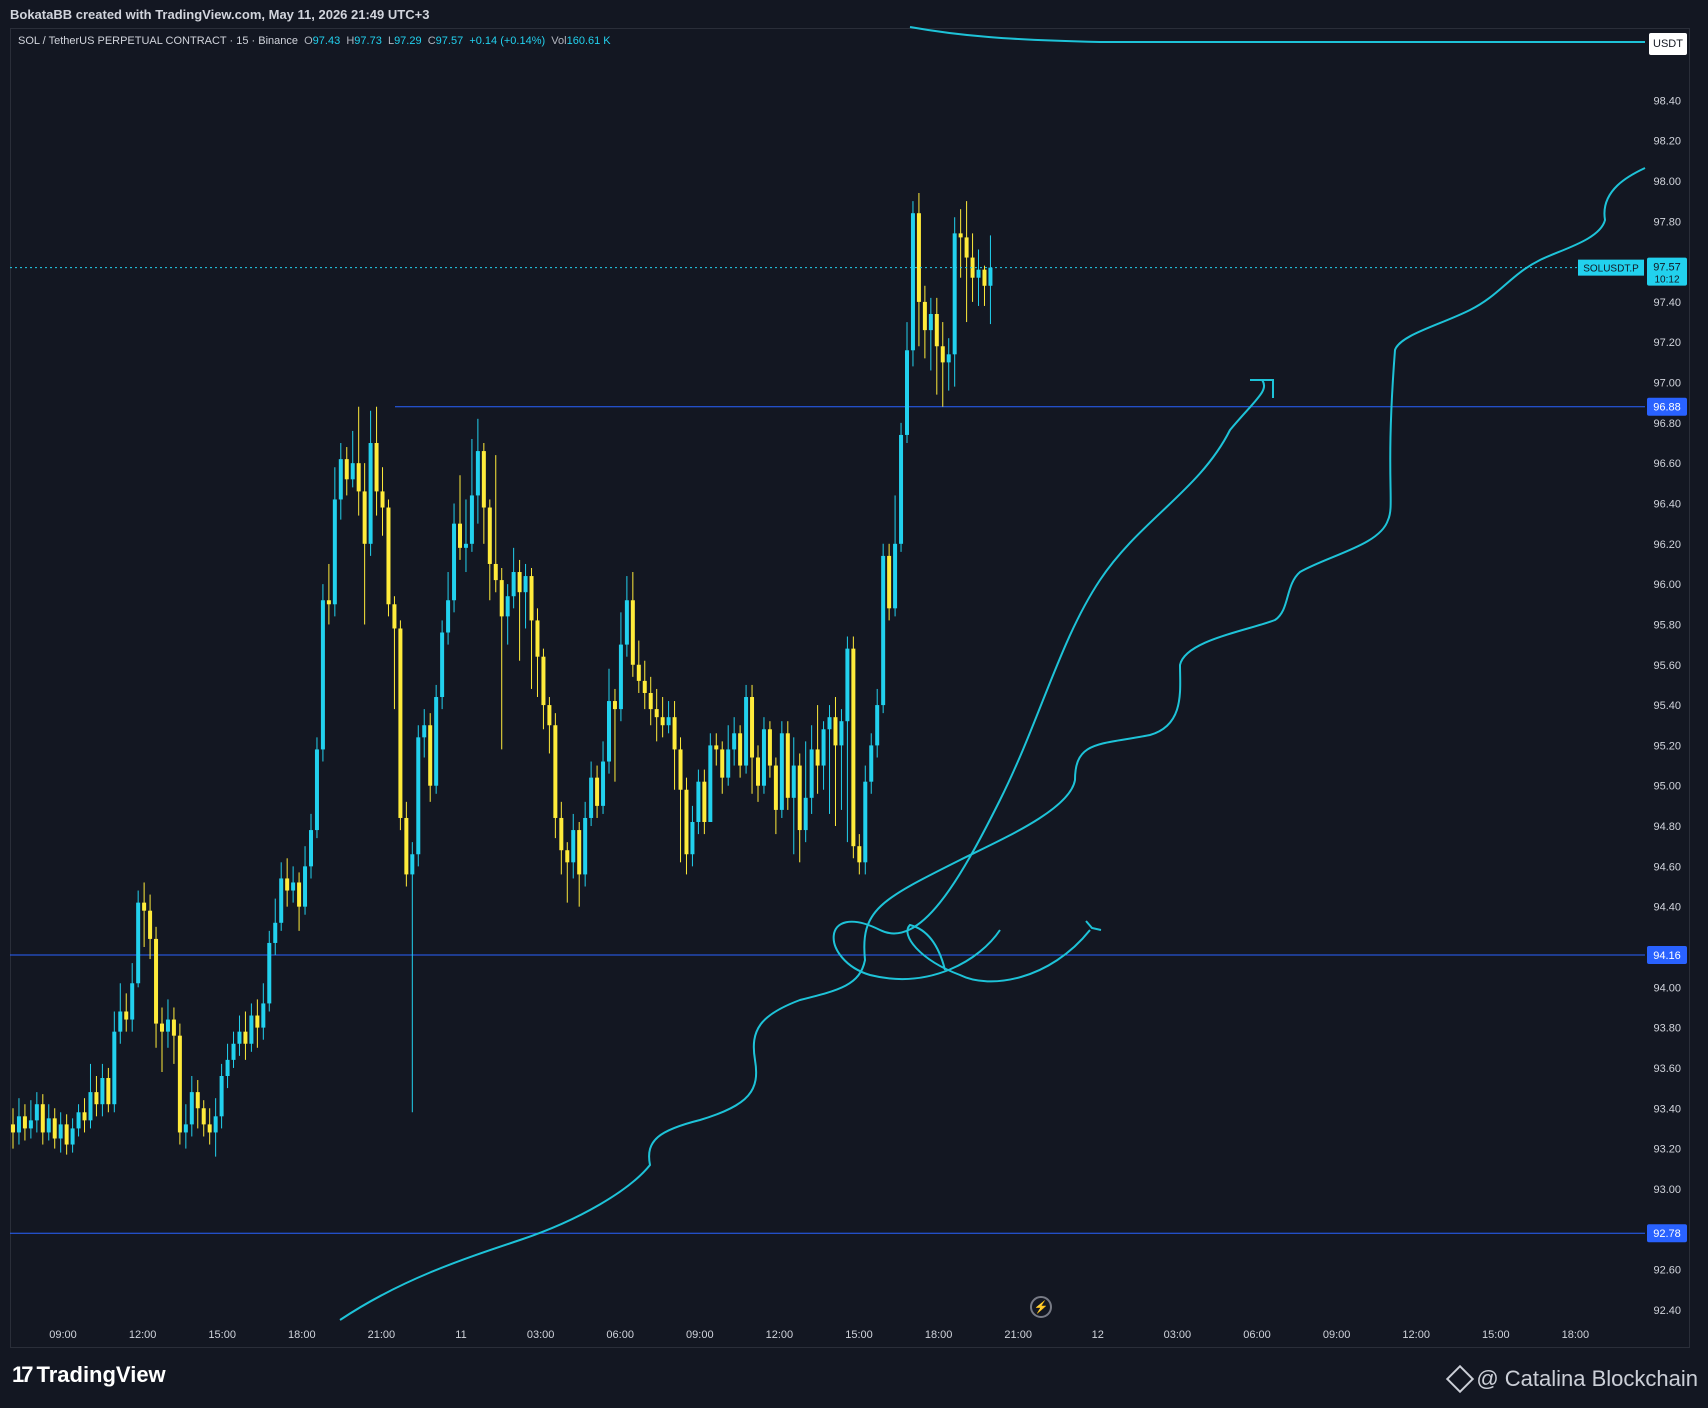 The height and width of the screenshot is (1408, 1708). Describe the element at coordinates (1667, 1234) in the screenshot. I see `level-label: 92.78` at that location.